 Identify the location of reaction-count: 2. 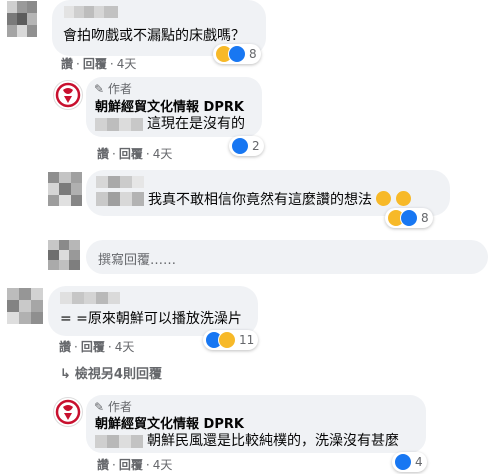
(256, 146).